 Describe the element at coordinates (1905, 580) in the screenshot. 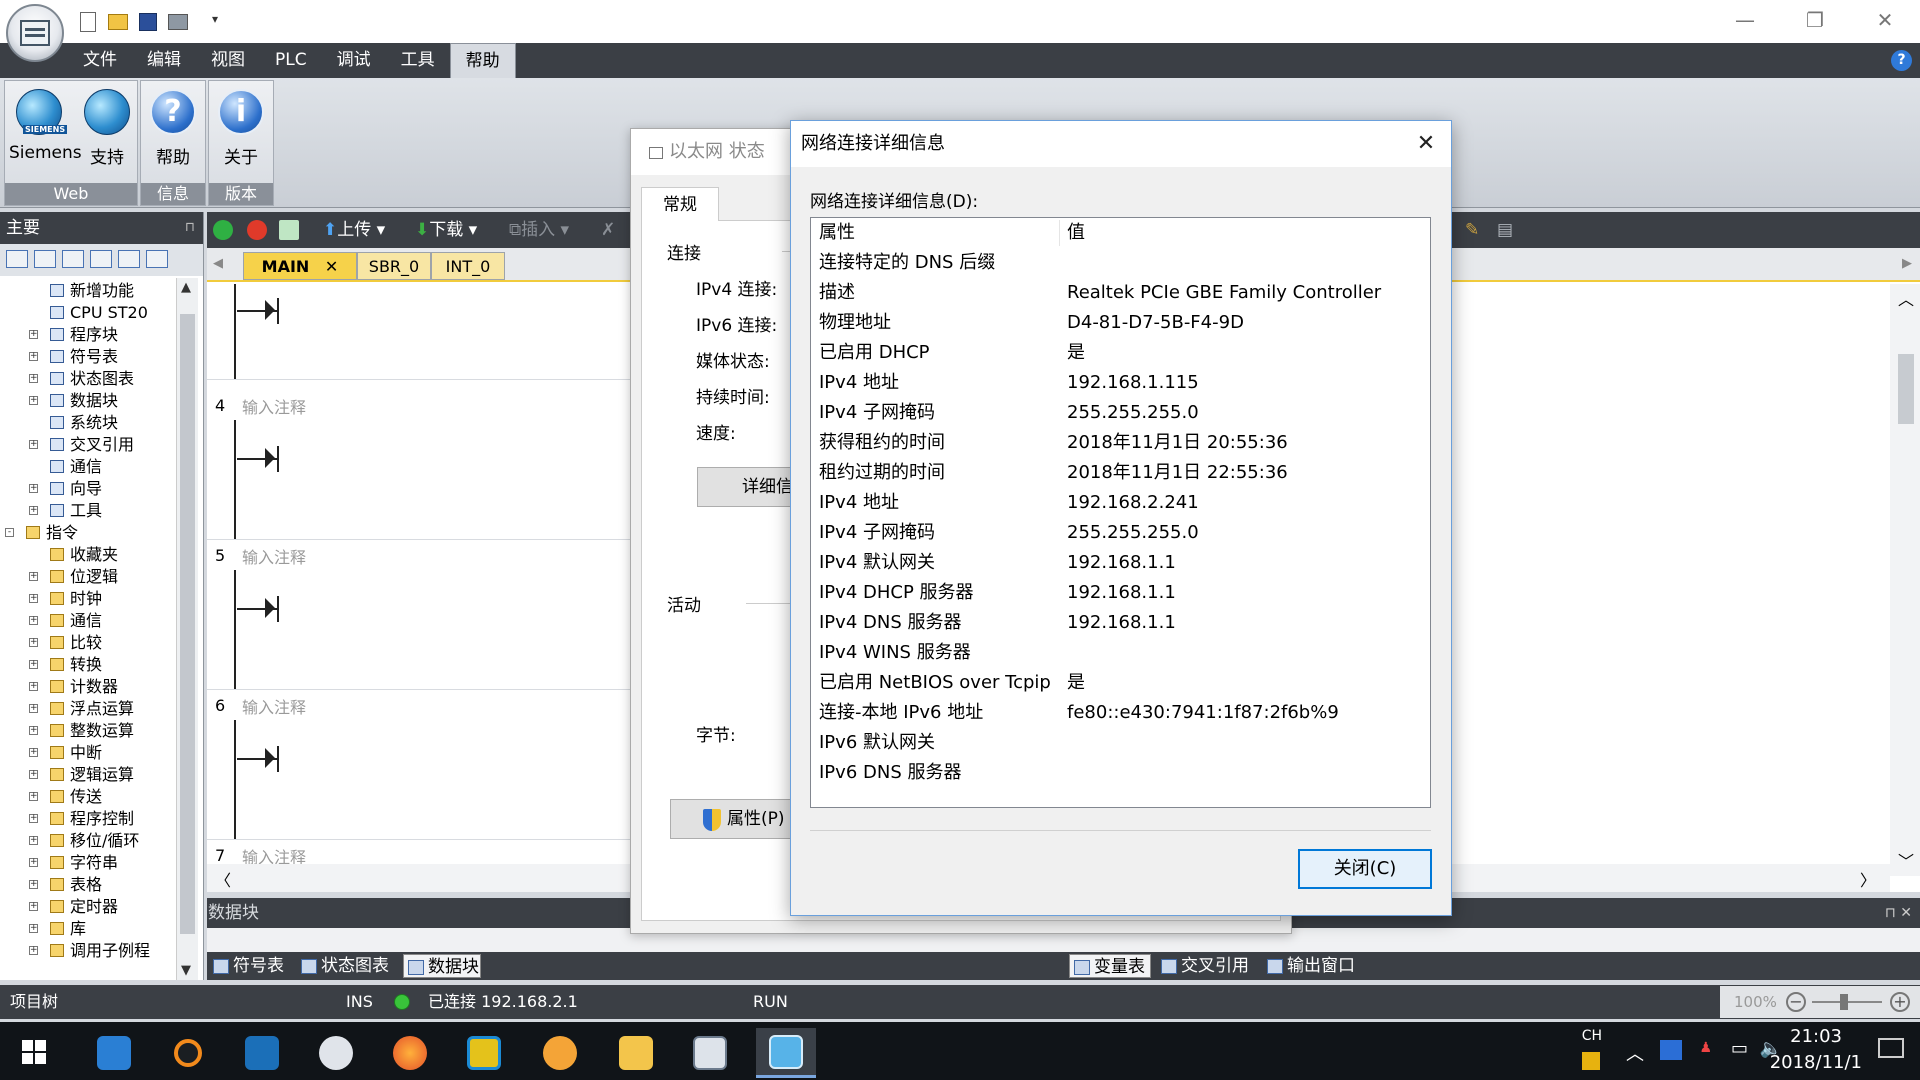

I see `editor-vertical-scrollbar: ︿ ﹀` at that location.